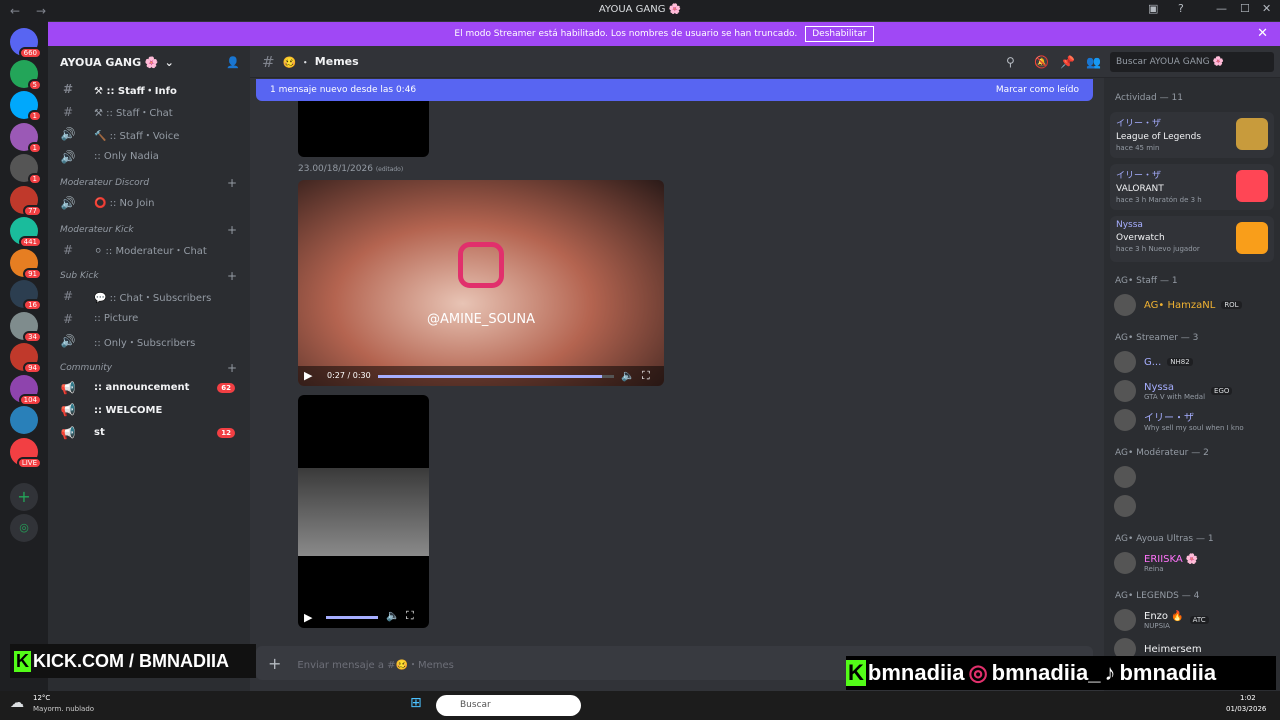 Image resolution: width=1280 pixels, height=720 pixels. What do you see at coordinates (1067, 62) in the screenshot?
I see `pin-icon: 📌` at bounding box center [1067, 62].